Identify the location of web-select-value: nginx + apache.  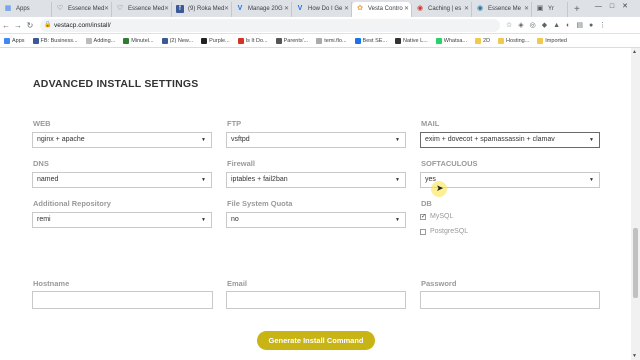
(61, 139).